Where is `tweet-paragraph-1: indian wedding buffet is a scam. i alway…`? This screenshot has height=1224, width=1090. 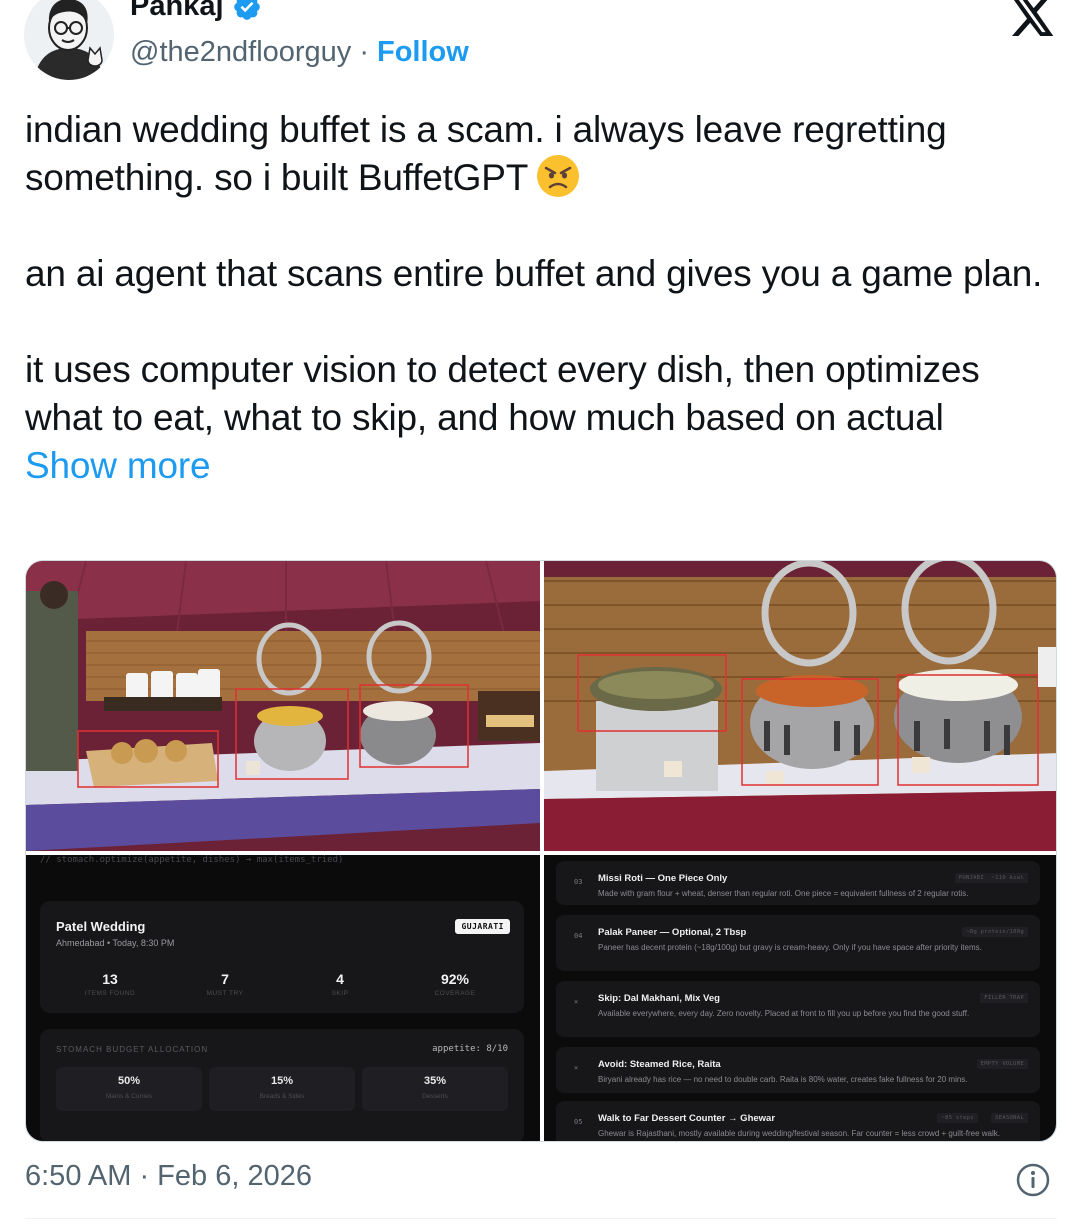
tweet-paragraph-1: indian wedding buffet is a scam. i alway… is located at coordinates (486, 153).